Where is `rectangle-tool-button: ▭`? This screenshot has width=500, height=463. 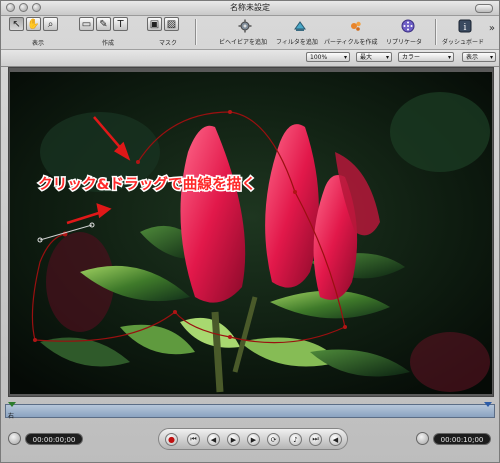 rectangle-tool-button: ▭ is located at coordinates (86, 24).